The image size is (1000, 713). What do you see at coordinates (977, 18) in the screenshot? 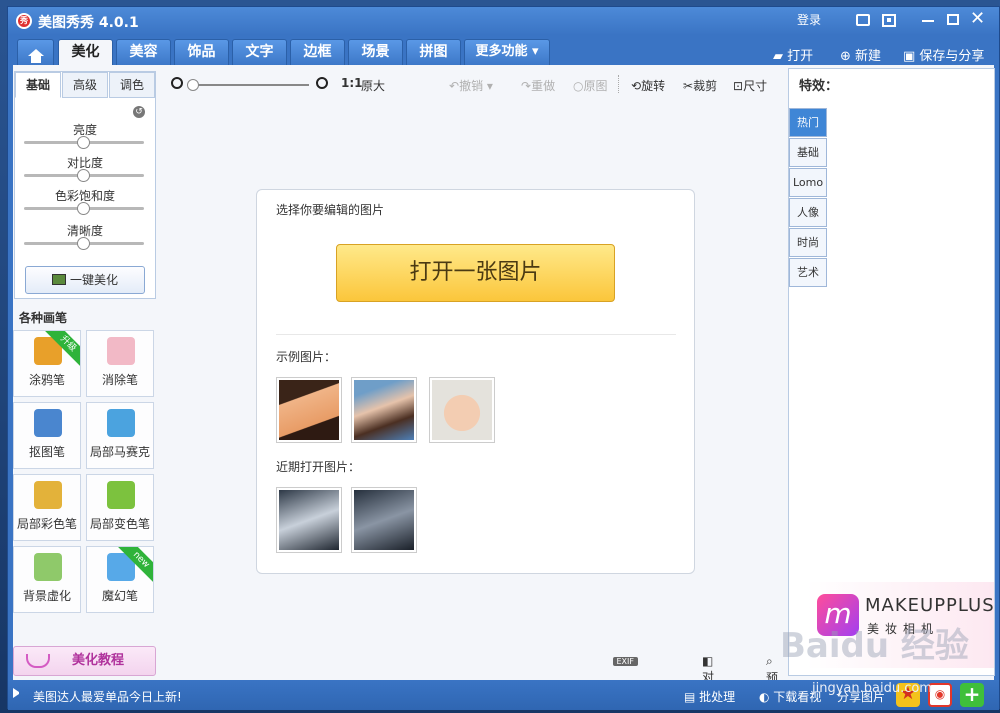
I see `close-icon: ✕` at bounding box center [977, 18].